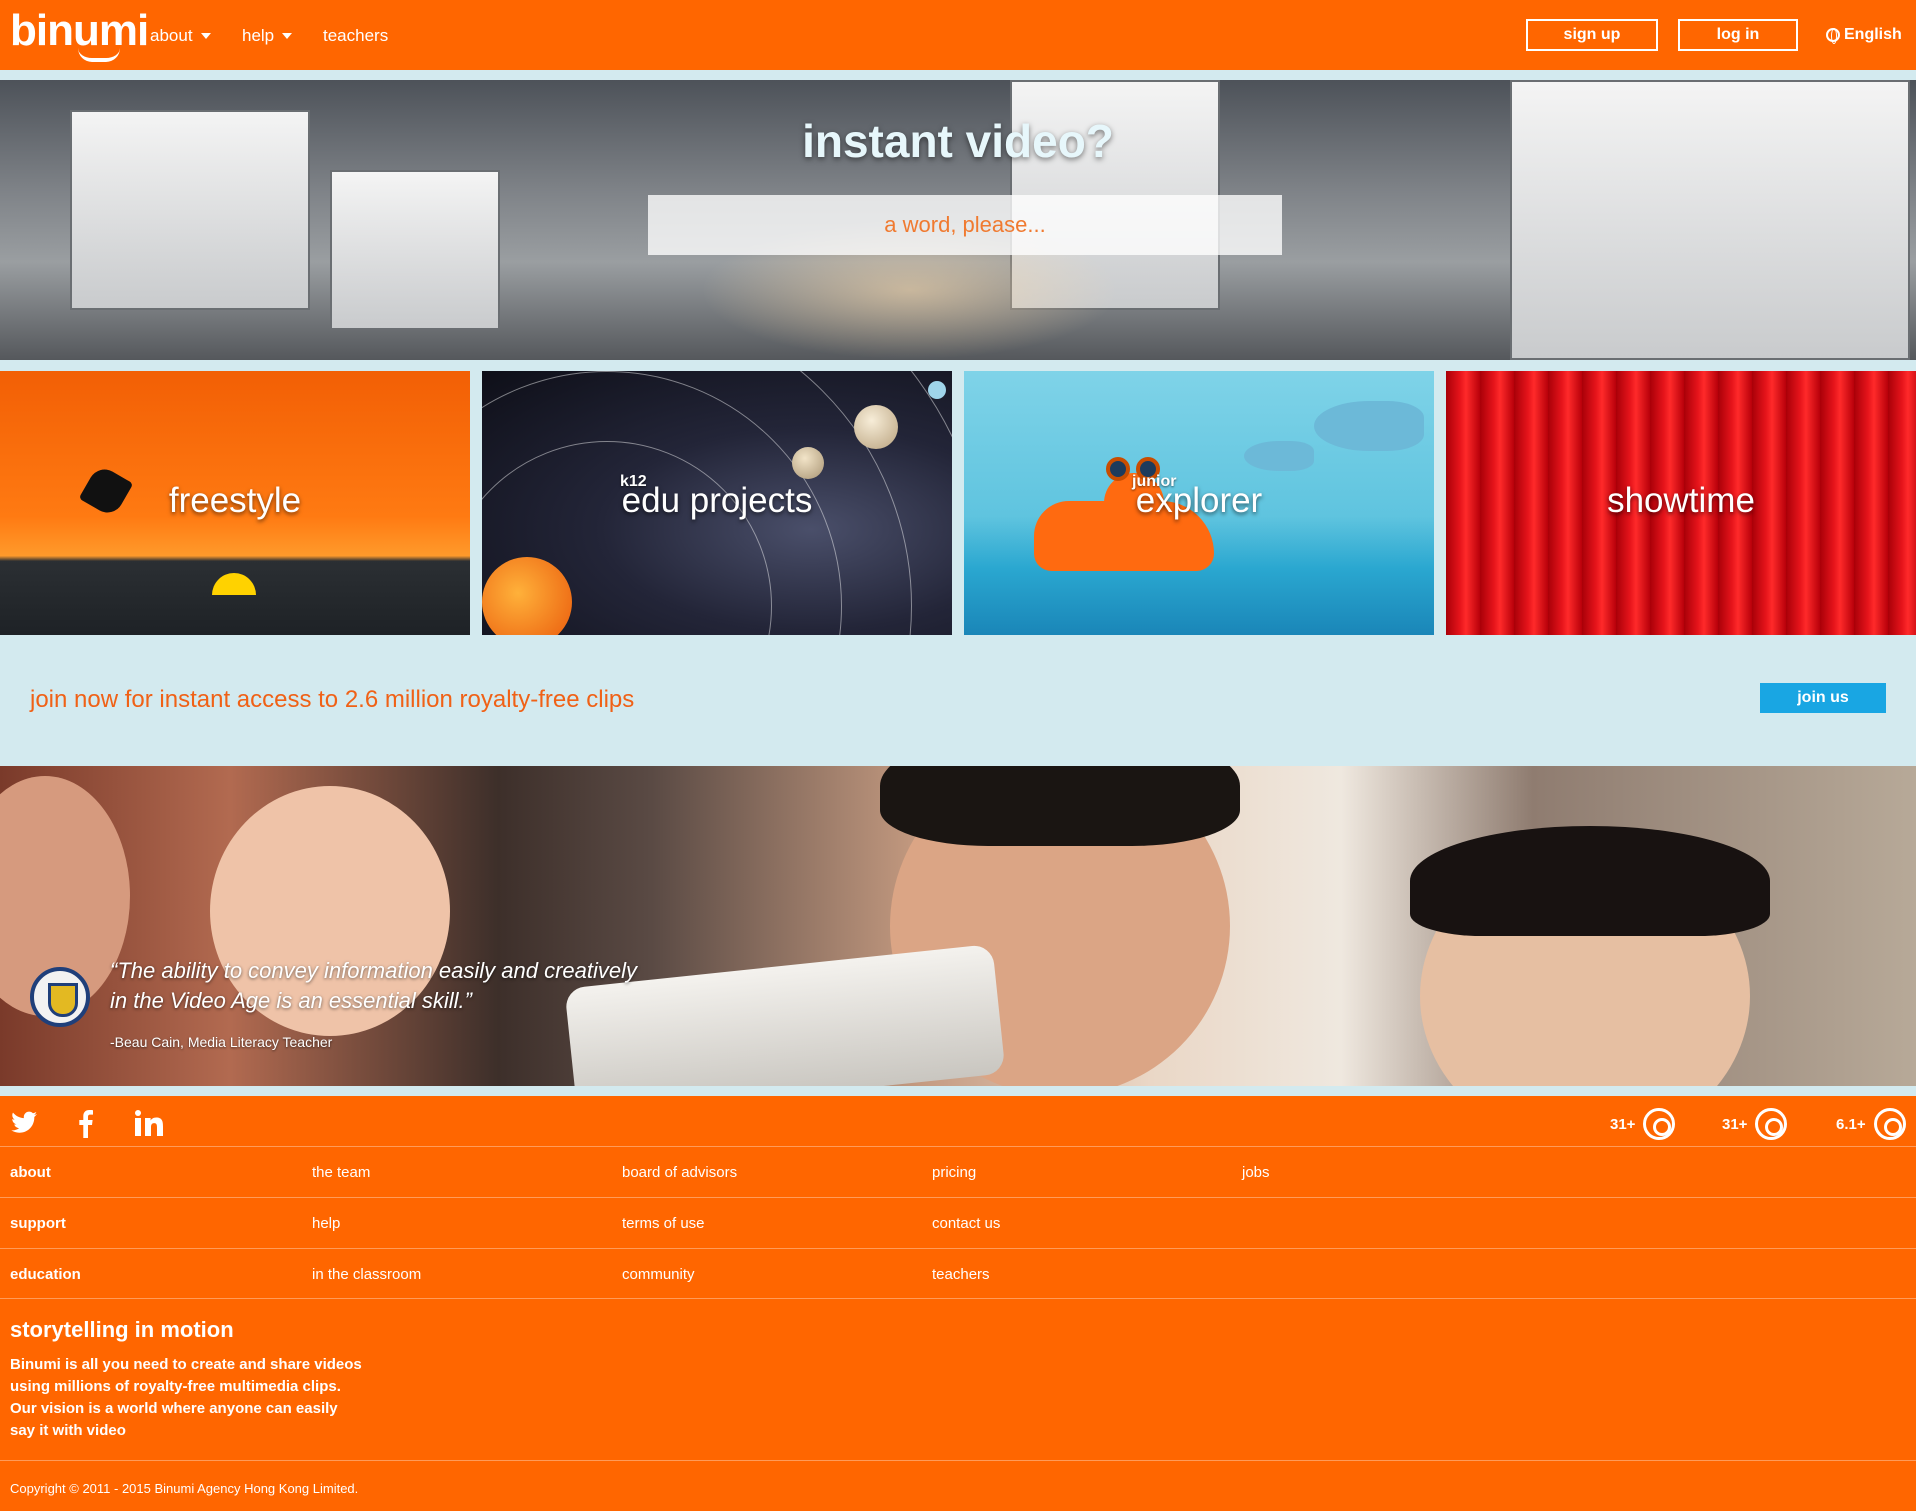  Describe the element at coordinates (171, 35) in the screenshot. I see `nav-about-label: about` at that location.